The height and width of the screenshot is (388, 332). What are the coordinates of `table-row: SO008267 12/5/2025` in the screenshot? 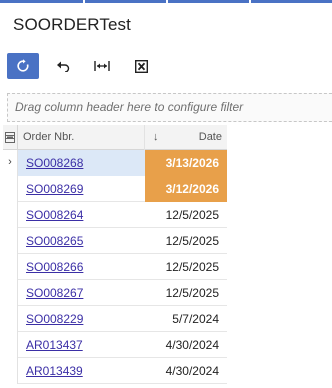 It's located at (115, 293).